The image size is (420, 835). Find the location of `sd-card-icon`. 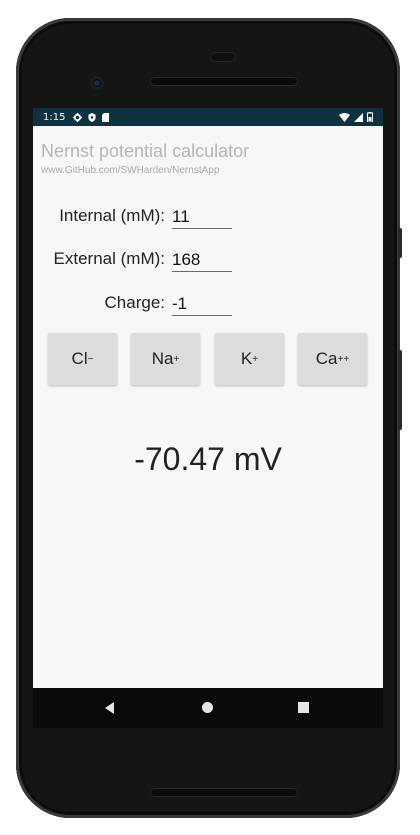

sd-card-icon is located at coordinates (106, 117).